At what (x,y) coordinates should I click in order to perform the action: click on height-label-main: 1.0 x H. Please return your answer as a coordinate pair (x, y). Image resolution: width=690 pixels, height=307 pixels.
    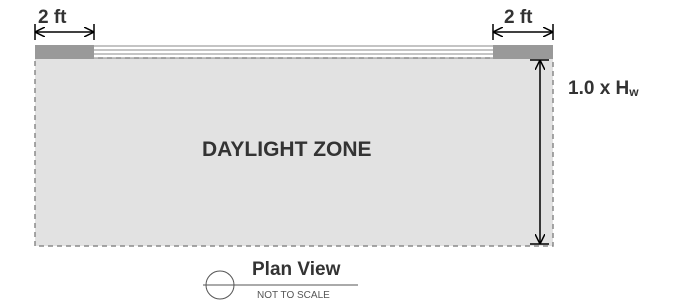
    Looking at the image, I should click on (599, 88).